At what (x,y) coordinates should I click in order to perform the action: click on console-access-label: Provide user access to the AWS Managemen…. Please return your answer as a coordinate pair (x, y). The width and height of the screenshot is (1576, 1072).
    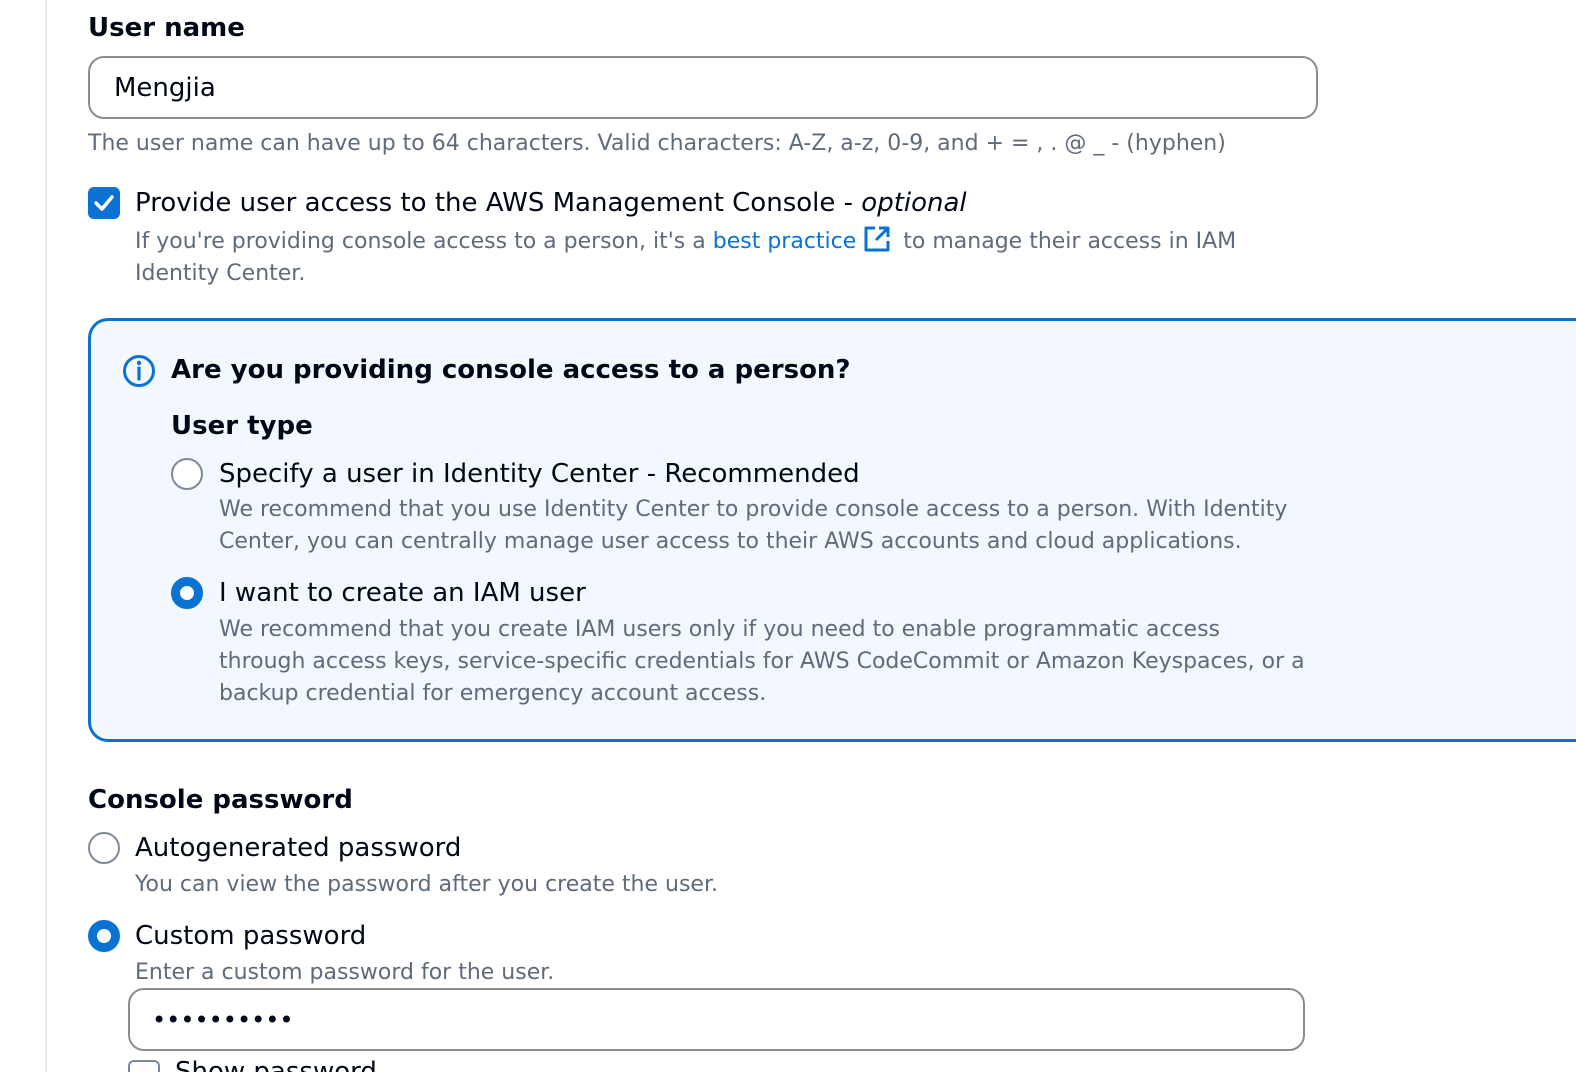
    Looking at the image, I should click on (551, 203).